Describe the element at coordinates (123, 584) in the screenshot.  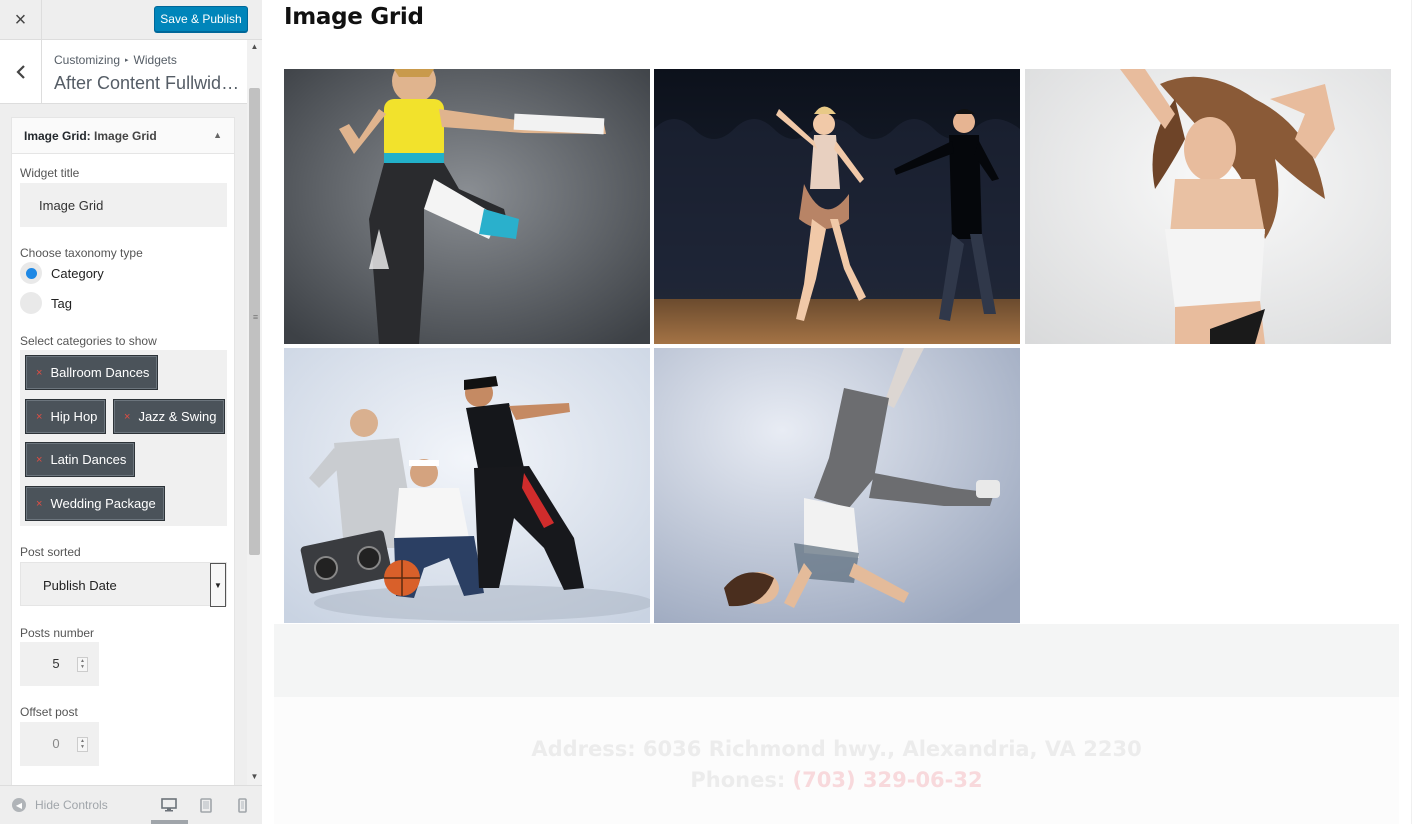
I see `post-sorted-select: Publish Date ▼` at that location.